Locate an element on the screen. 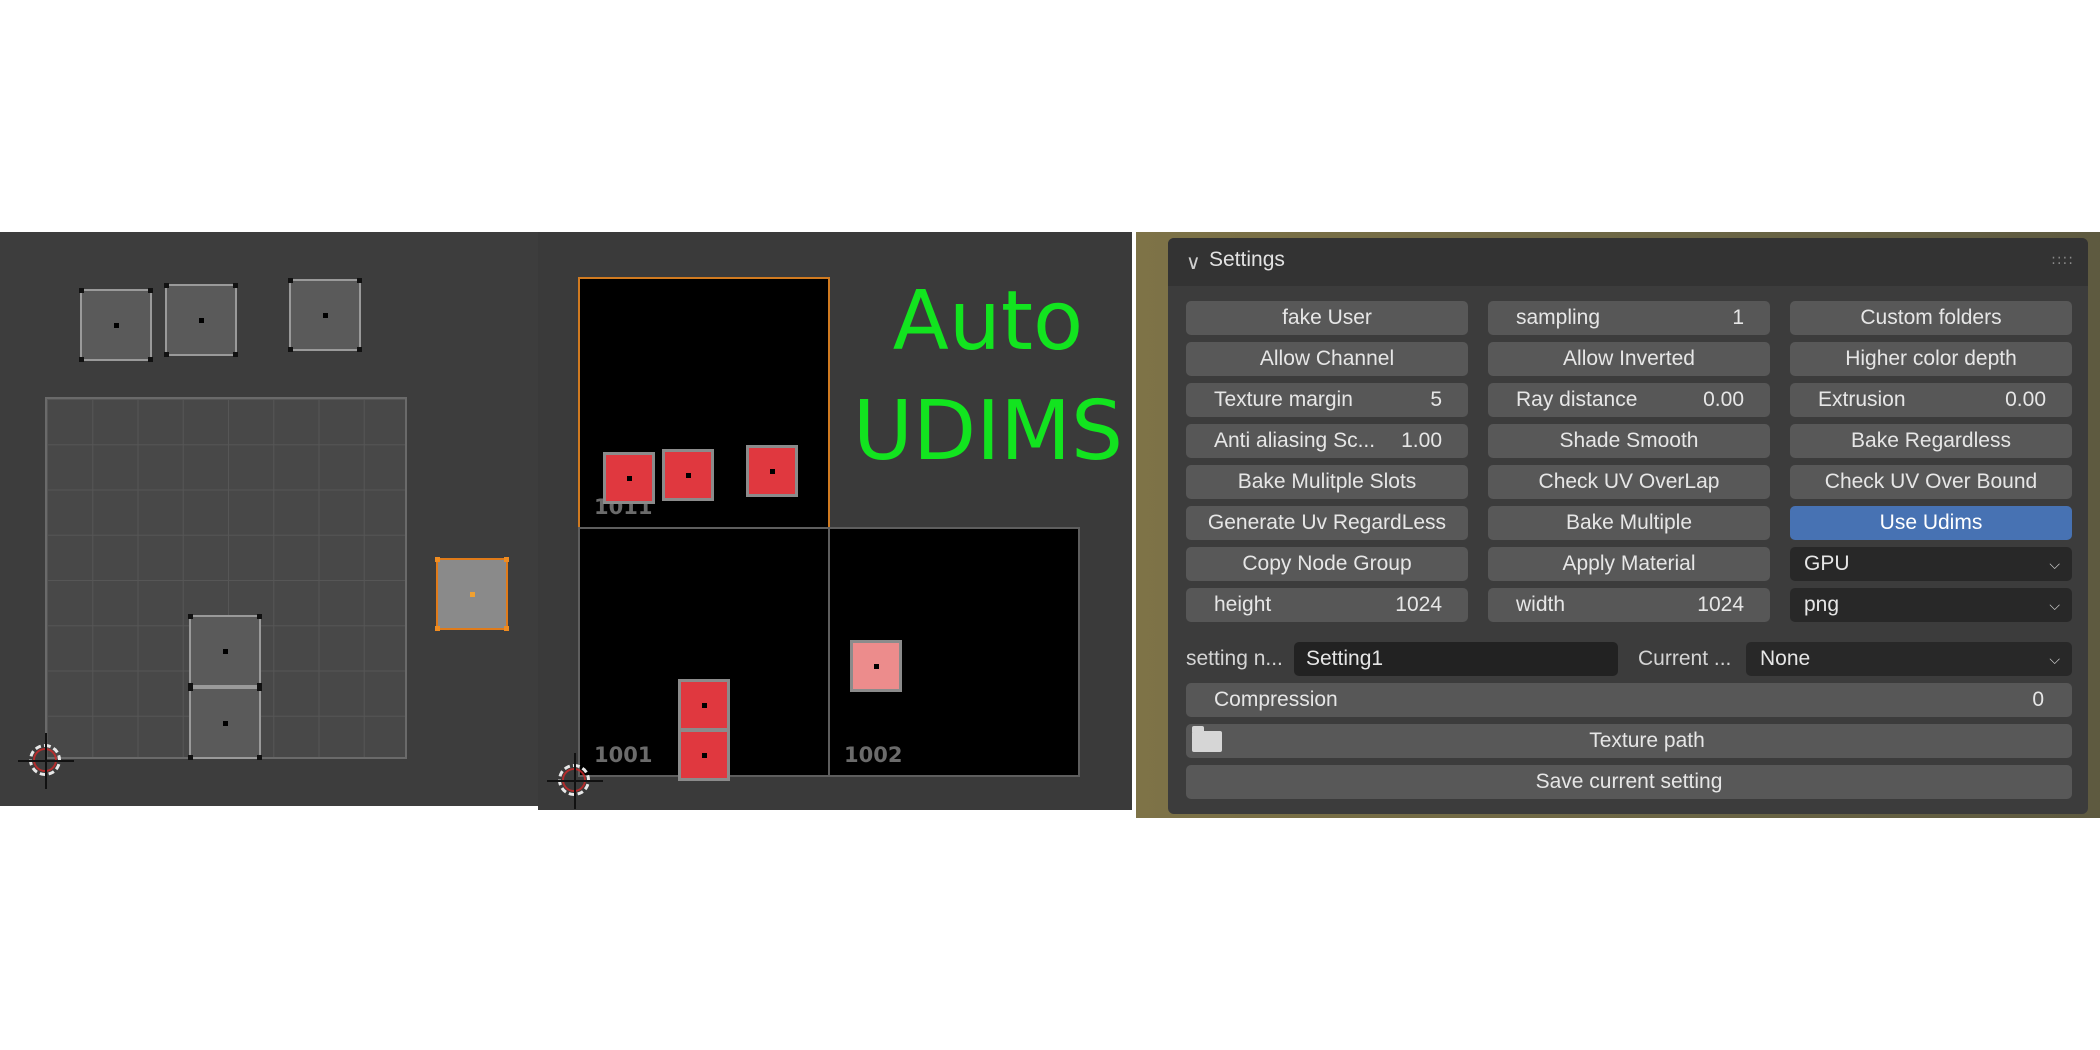 This screenshot has width=2100, height=1050. 3d-cursor-icon is located at coordinates (46, 761).